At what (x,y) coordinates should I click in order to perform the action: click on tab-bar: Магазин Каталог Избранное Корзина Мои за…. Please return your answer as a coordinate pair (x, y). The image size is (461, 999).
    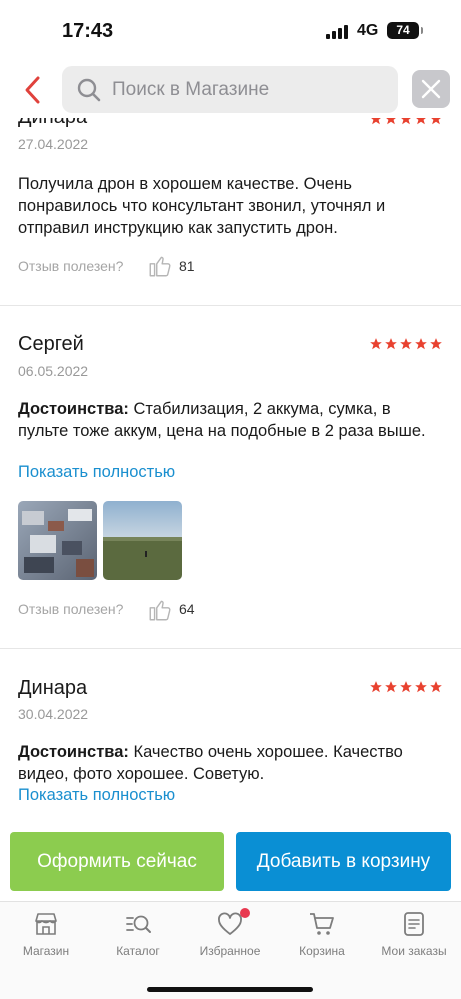
    Looking at the image, I should click on (230, 950).